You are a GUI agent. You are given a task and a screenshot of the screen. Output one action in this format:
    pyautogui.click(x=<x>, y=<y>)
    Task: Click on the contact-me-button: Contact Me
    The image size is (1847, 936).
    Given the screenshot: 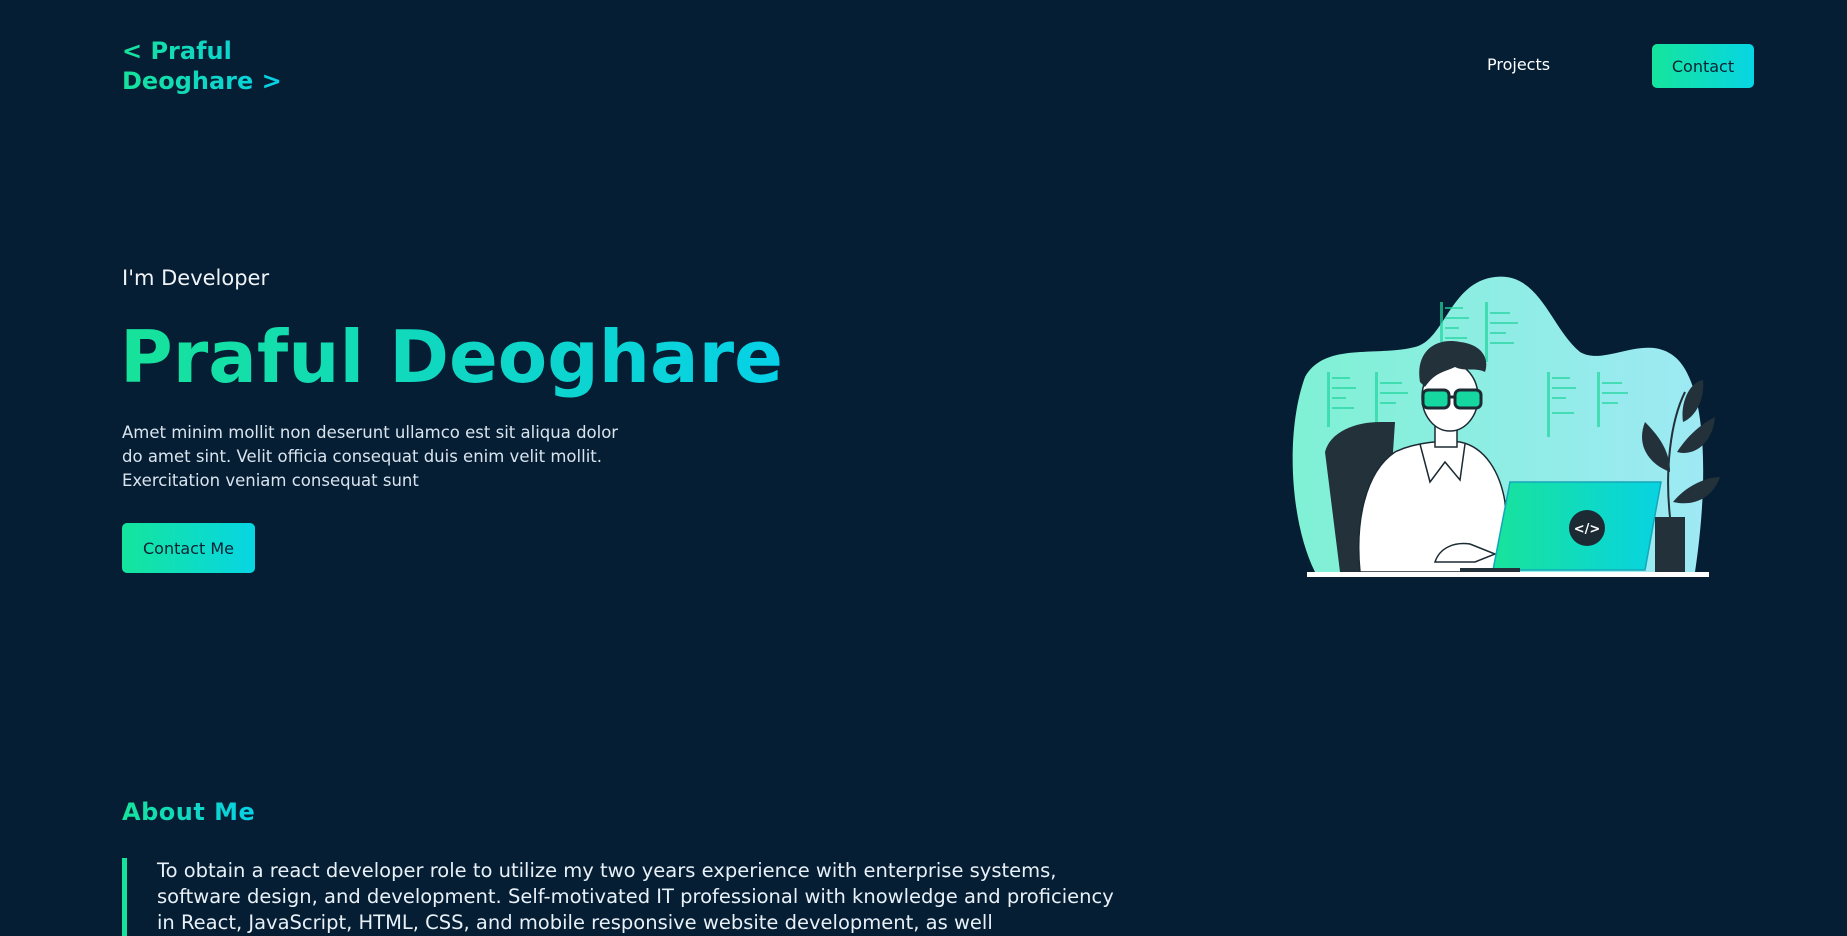 What is the action you would take?
    pyautogui.click(x=188, y=548)
    